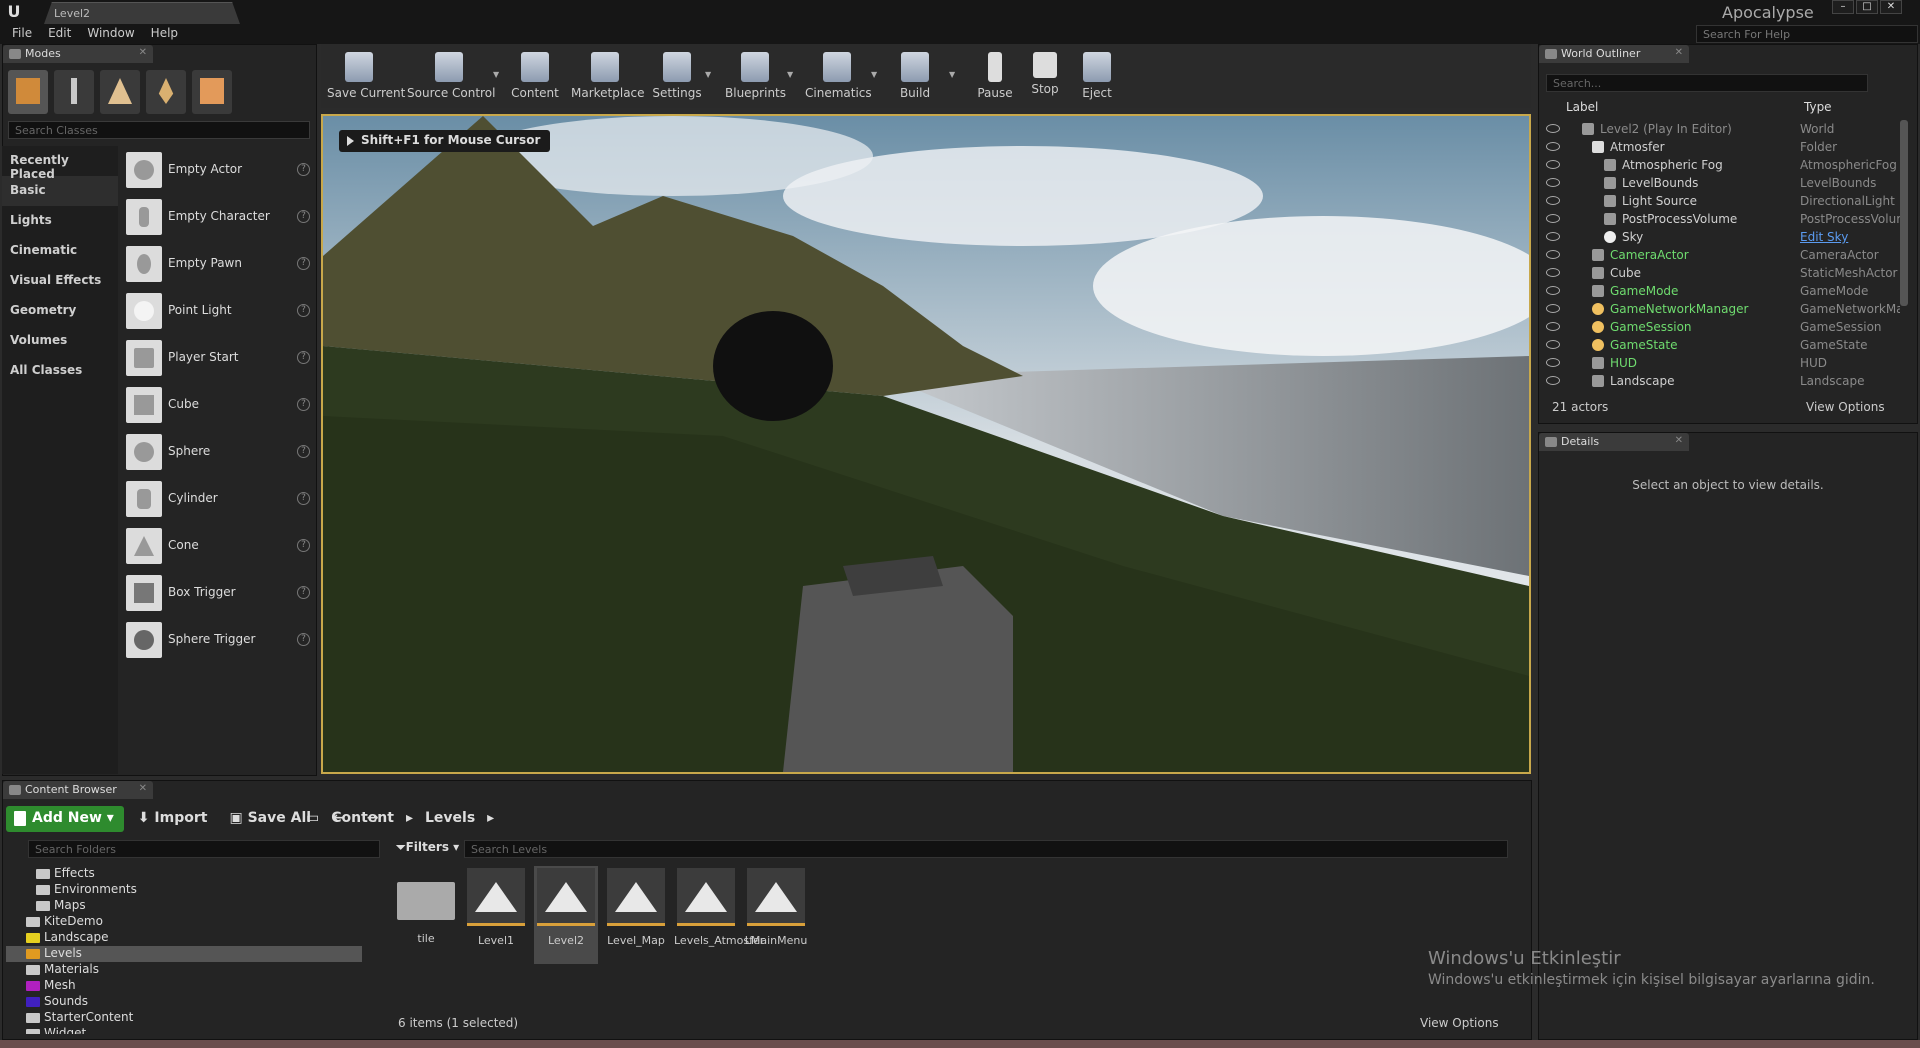 The image size is (1920, 1048). Describe the element at coordinates (110, 34) in the screenshot. I see `menu-window: Window` at that location.